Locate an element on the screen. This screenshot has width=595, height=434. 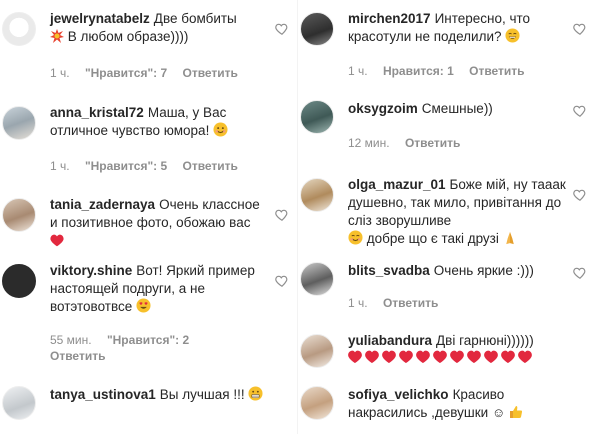
comment-likes-count: "Нравится": 2 is located at coordinates (148, 340).